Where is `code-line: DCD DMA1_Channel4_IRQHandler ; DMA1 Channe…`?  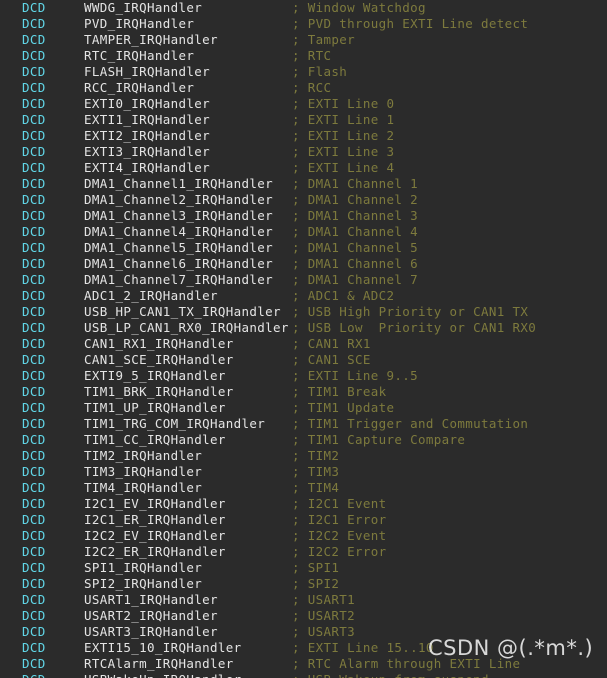
code-line: DCD DMA1_Channel4_IRQHandler ; DMA1 Channe… is located at coordinates (303, 232).